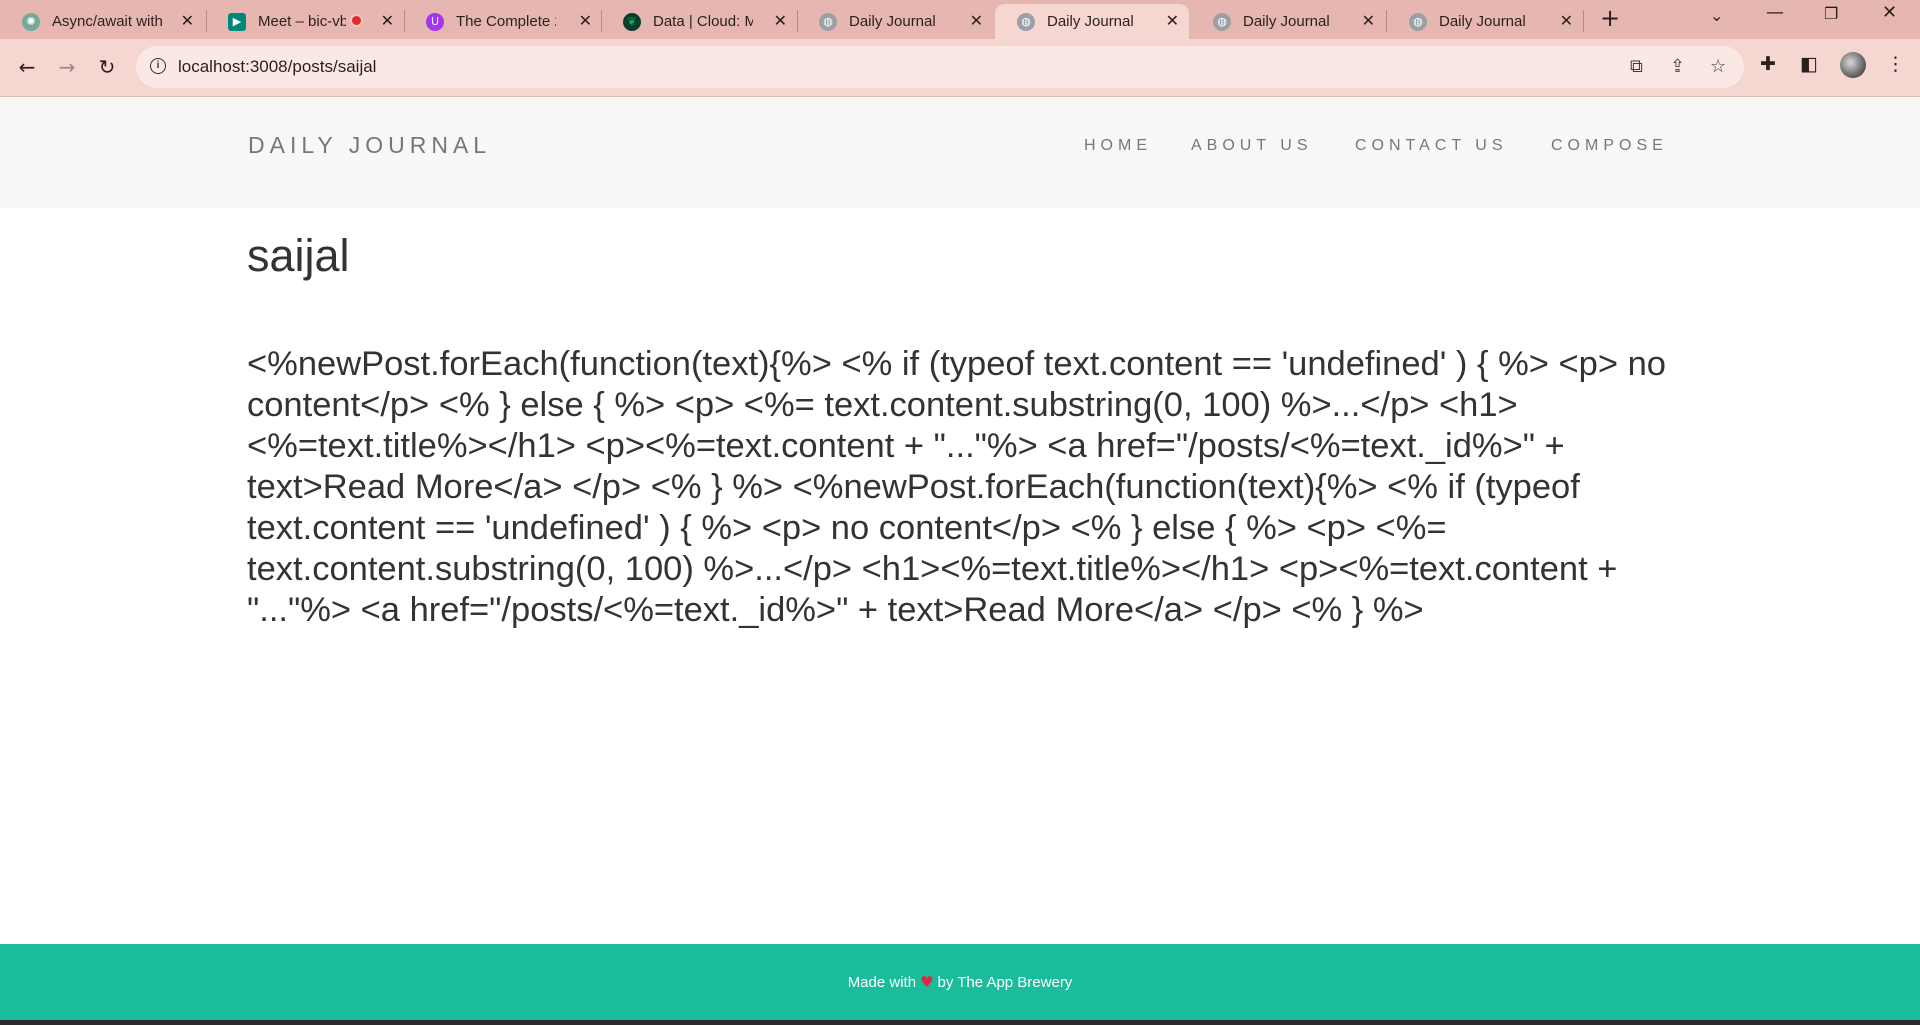  Describe the element at coordinates (31, 21) in the screenshot. I see `chatgpt-icon: ✺` at that location.